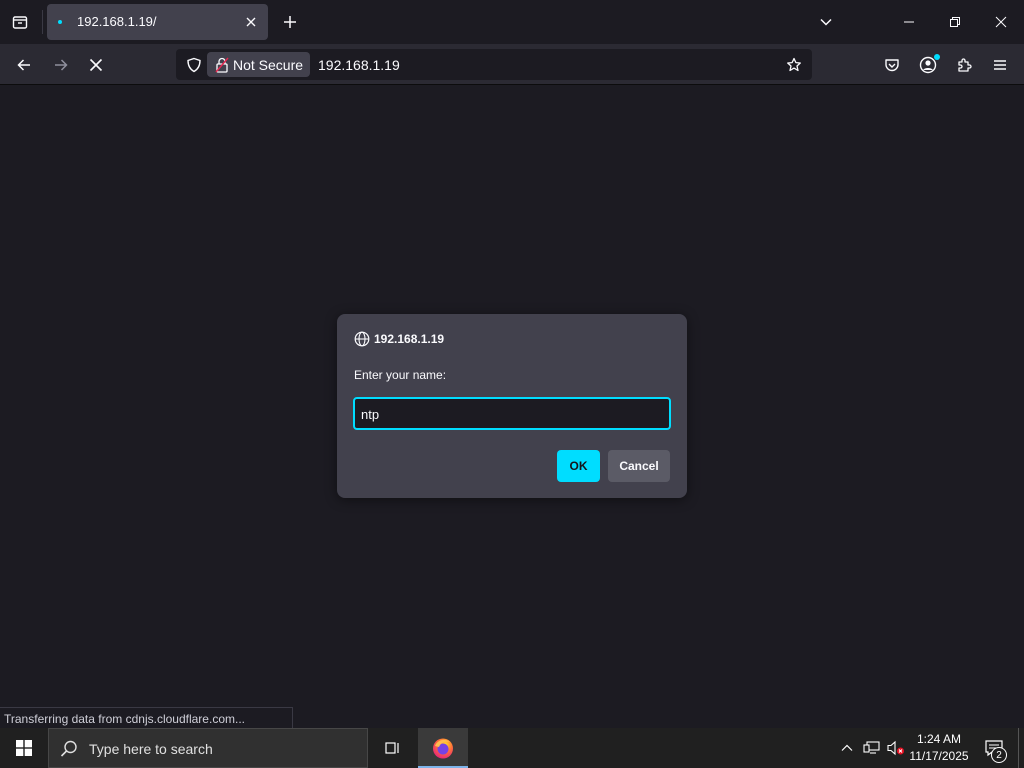 This screenshot has width=1024, height=768. What do you see at coordinates (512, 22) in the screenshot?
I see `tab-strip: 192.168.1.19/` at bounding box center [512, 22].